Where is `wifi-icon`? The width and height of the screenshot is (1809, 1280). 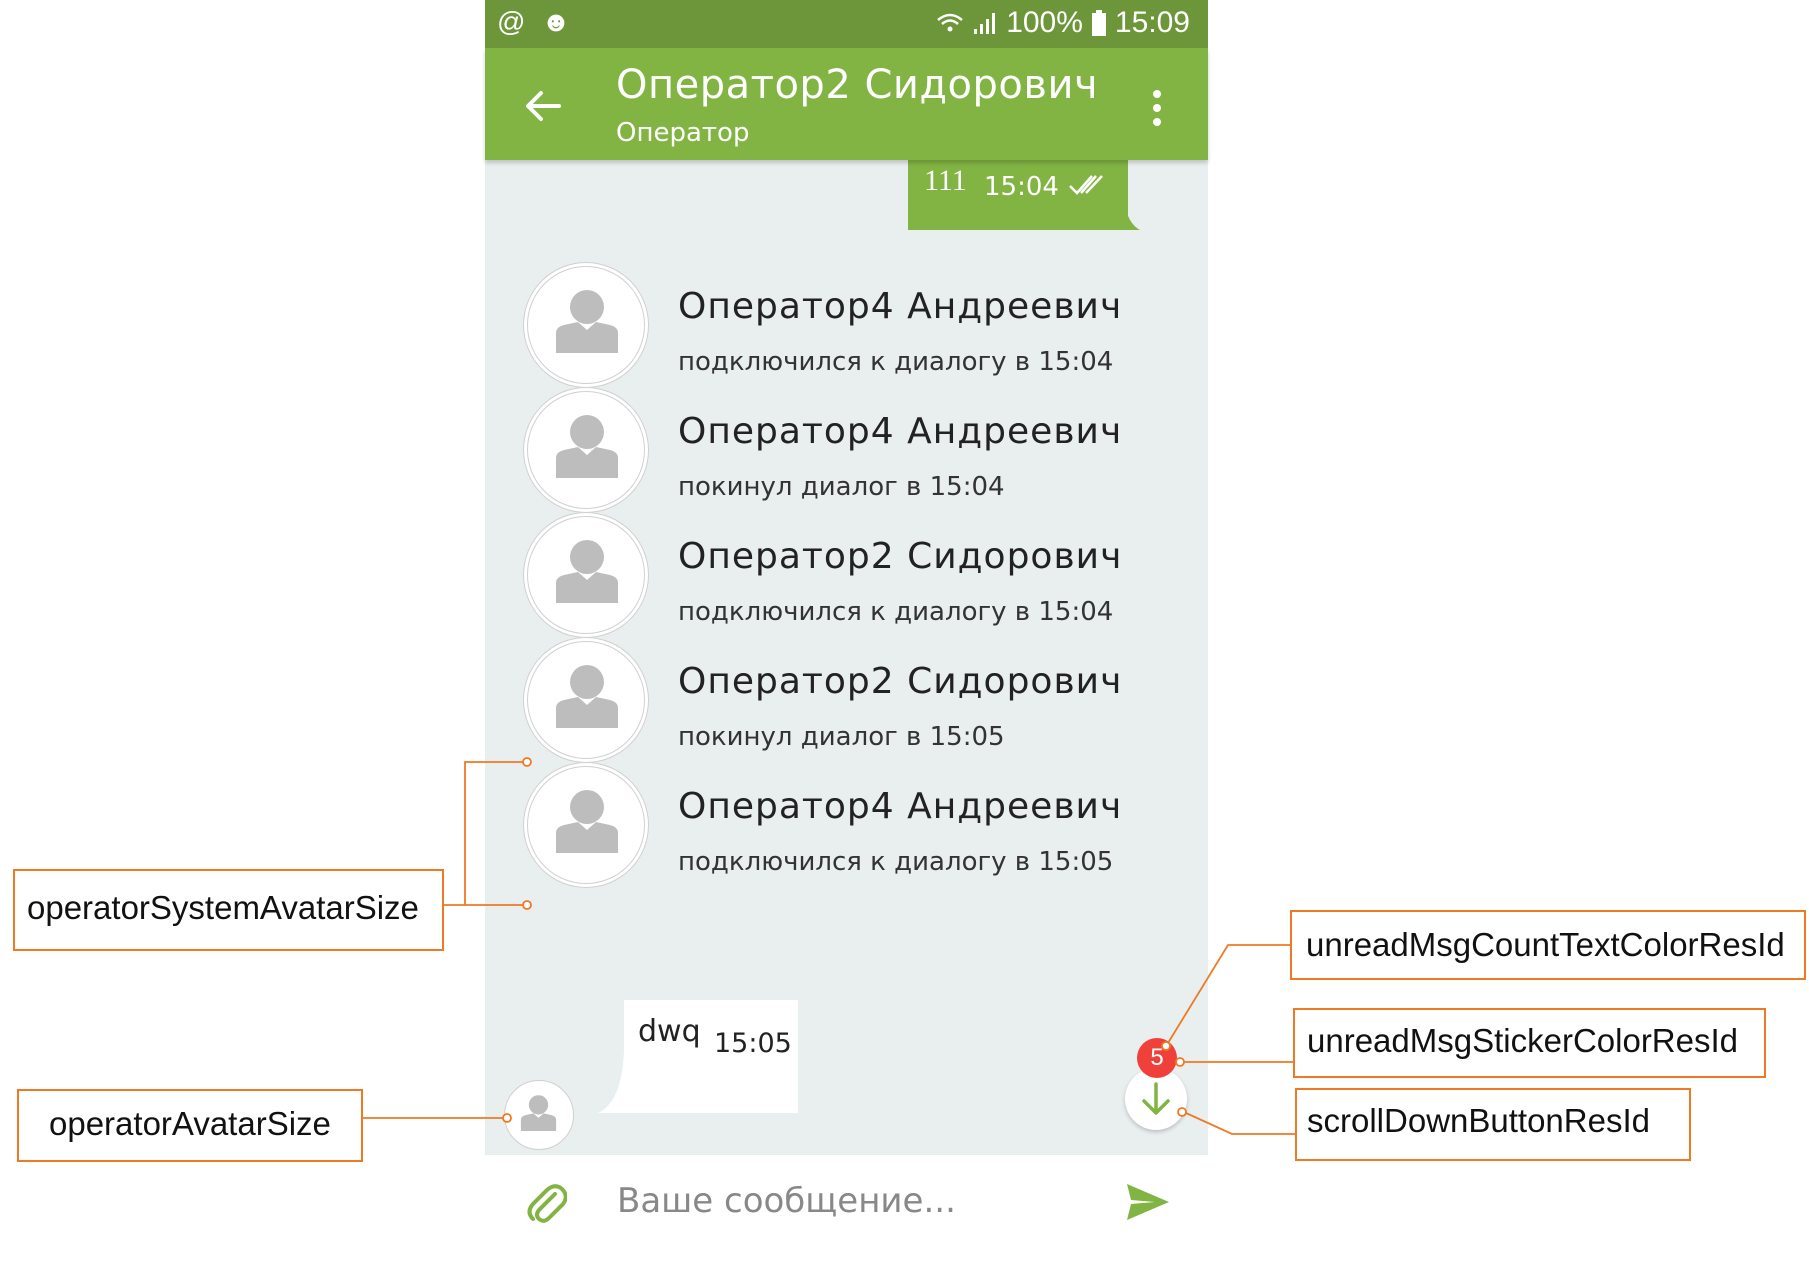
wifi-icon is located at coordinates (950, 22).